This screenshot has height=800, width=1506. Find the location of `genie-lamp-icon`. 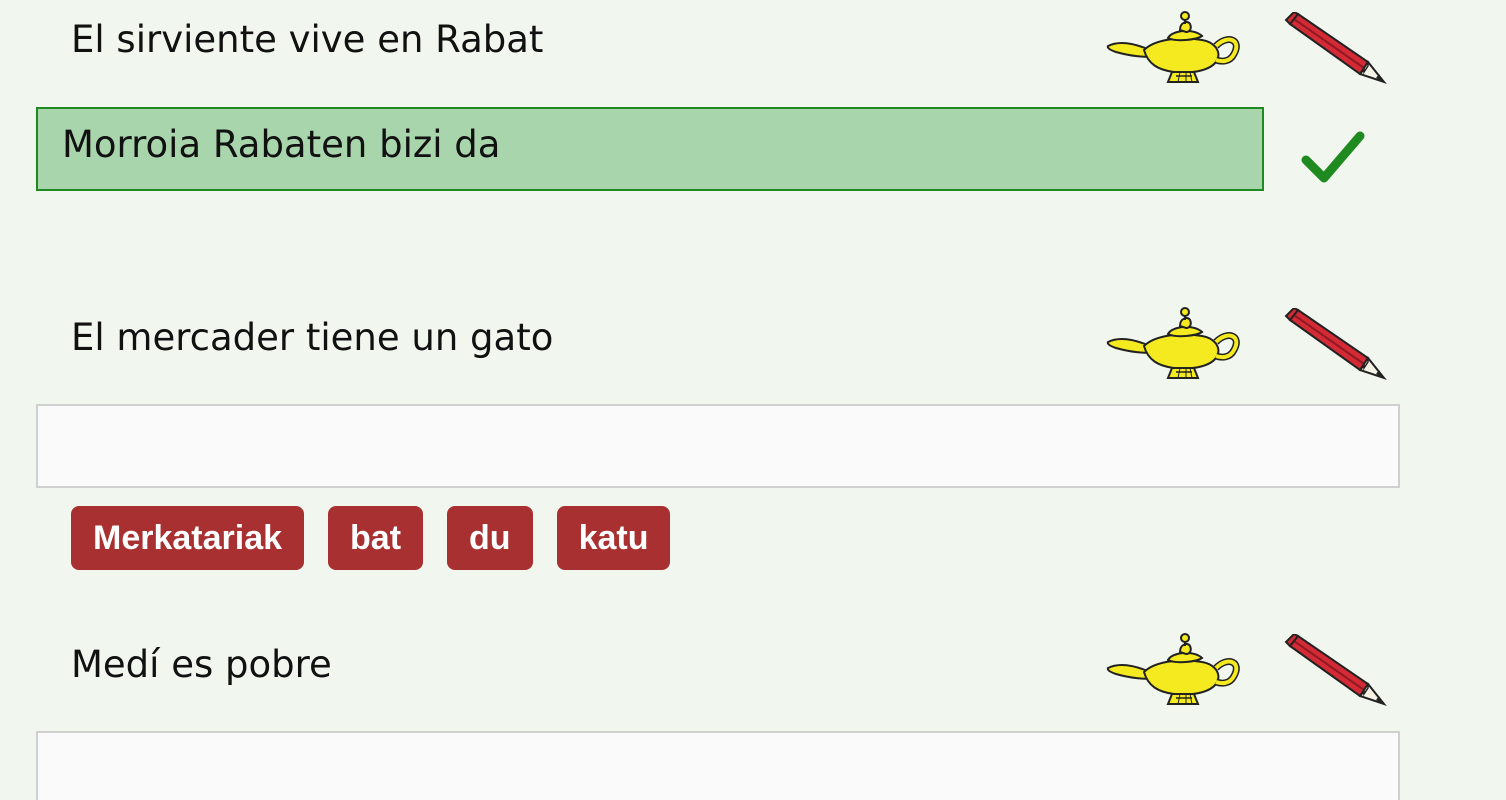

genie-lamp-icon is located at coordinates (1173, 671).